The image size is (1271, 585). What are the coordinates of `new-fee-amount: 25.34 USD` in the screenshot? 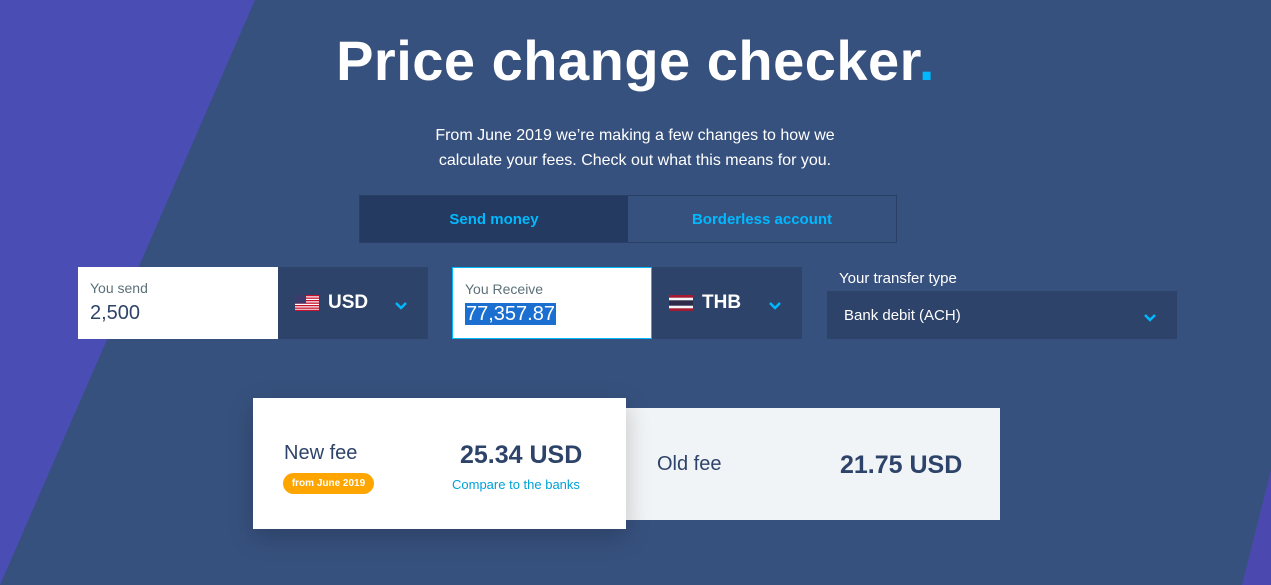 It's located at (521, 455).